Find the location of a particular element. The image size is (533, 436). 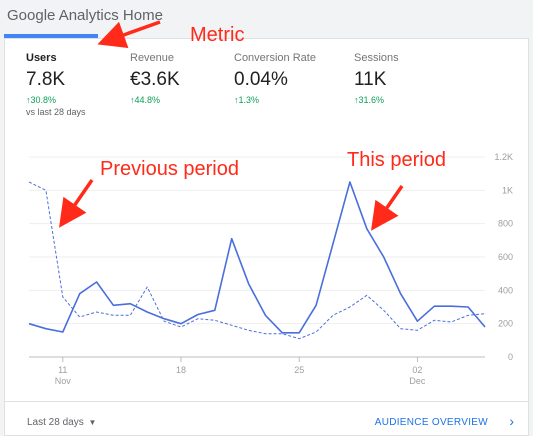

y-tick-label: 200 is located at coordinates (505, 324).